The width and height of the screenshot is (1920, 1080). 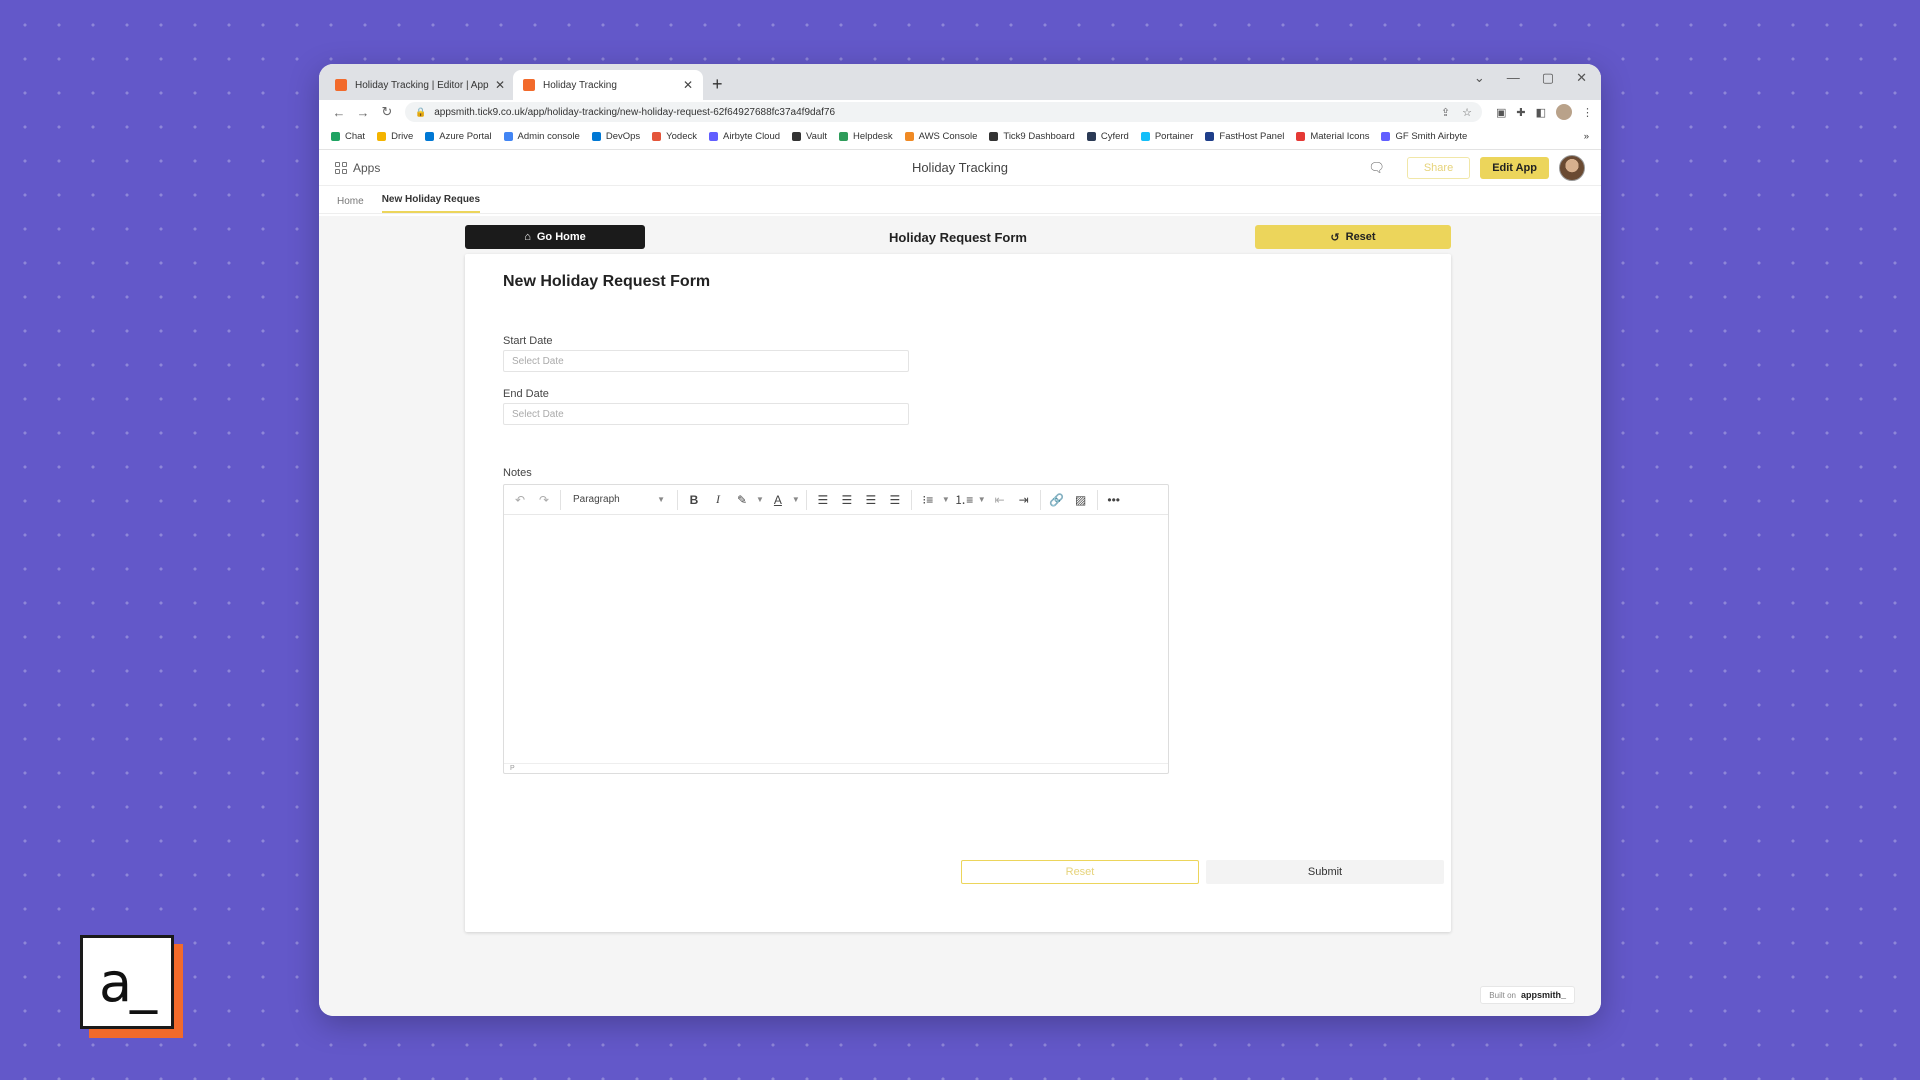 I want to click on app-header-actions: 🗨 Share Edit App, so click(x=1476, y=167).